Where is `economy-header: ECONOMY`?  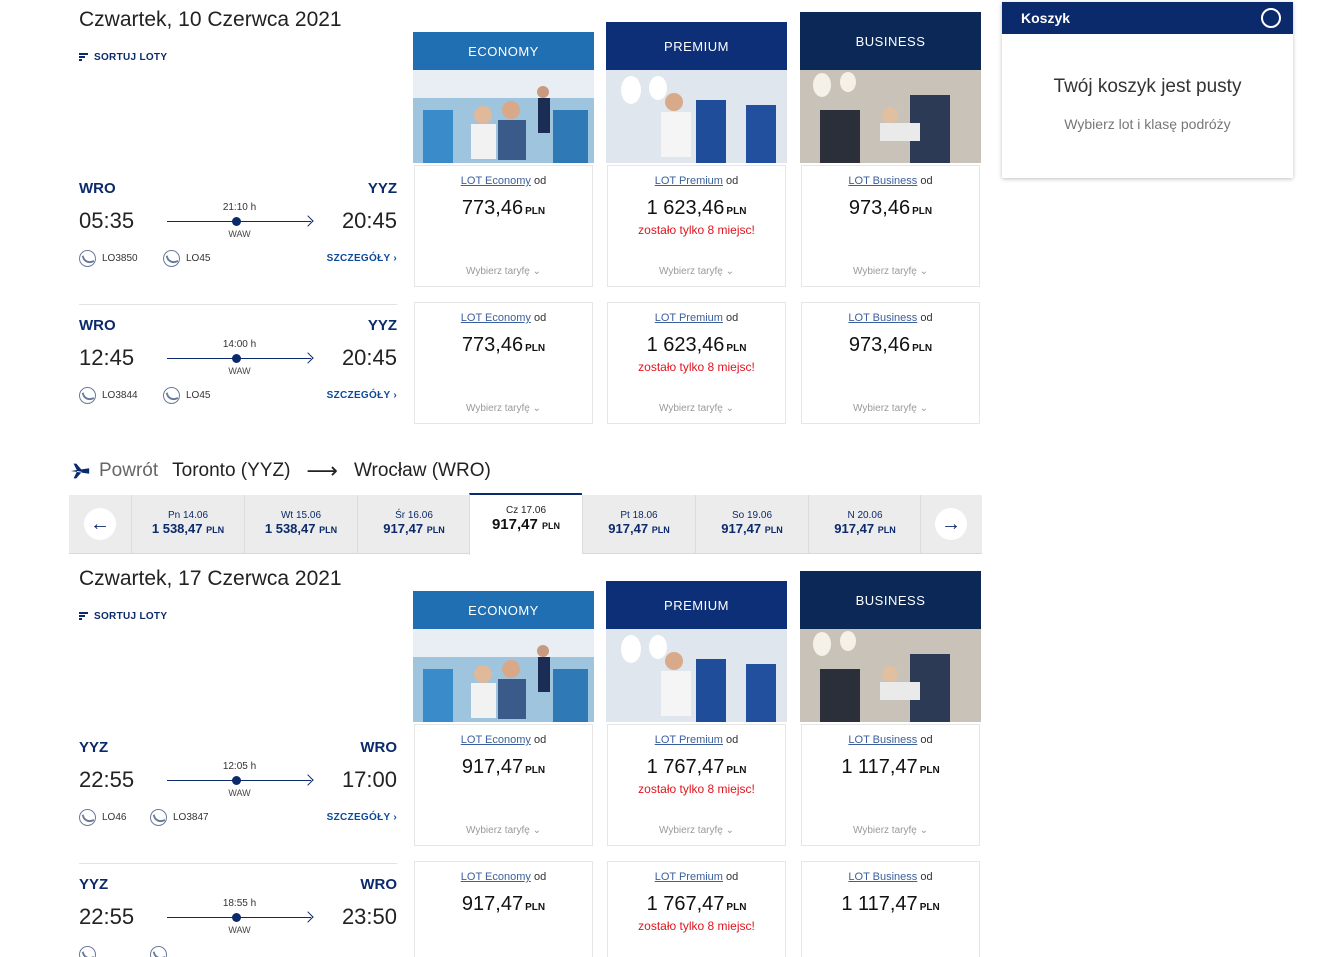 economy-header: ECONOMY is located at coordinates (503, 98).